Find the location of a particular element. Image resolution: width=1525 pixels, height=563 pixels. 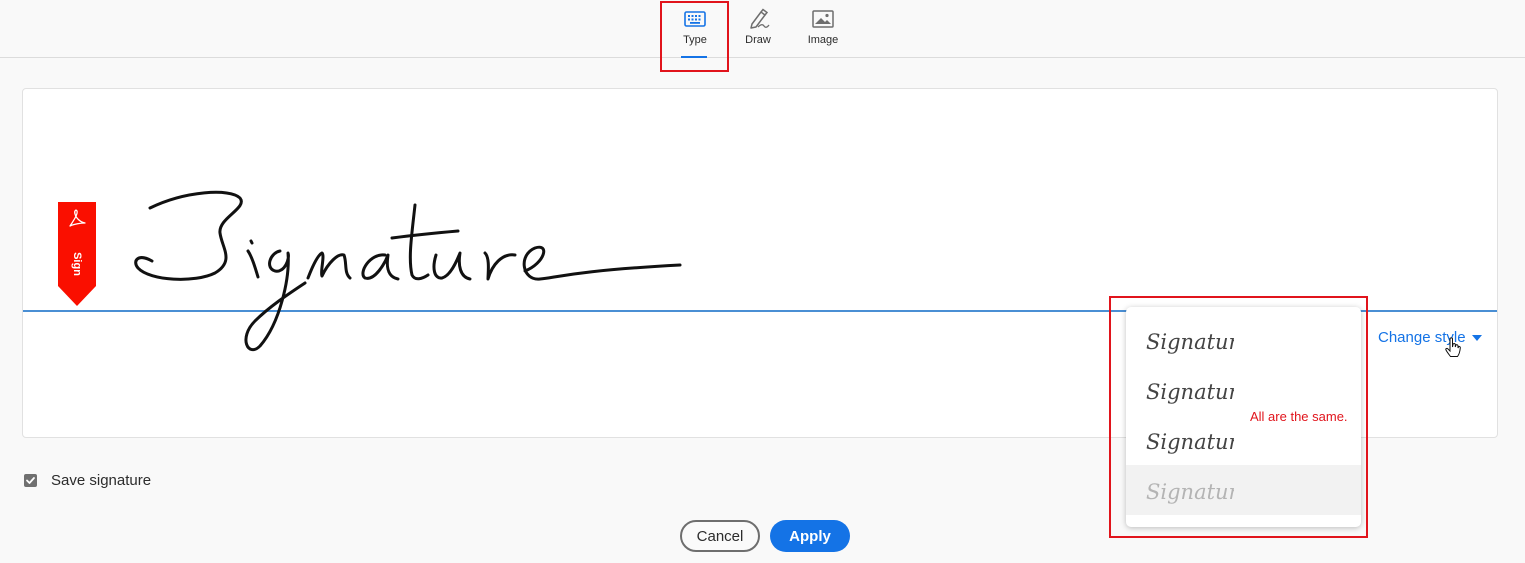

tab-image: Image is located at coordinates (823, 28).